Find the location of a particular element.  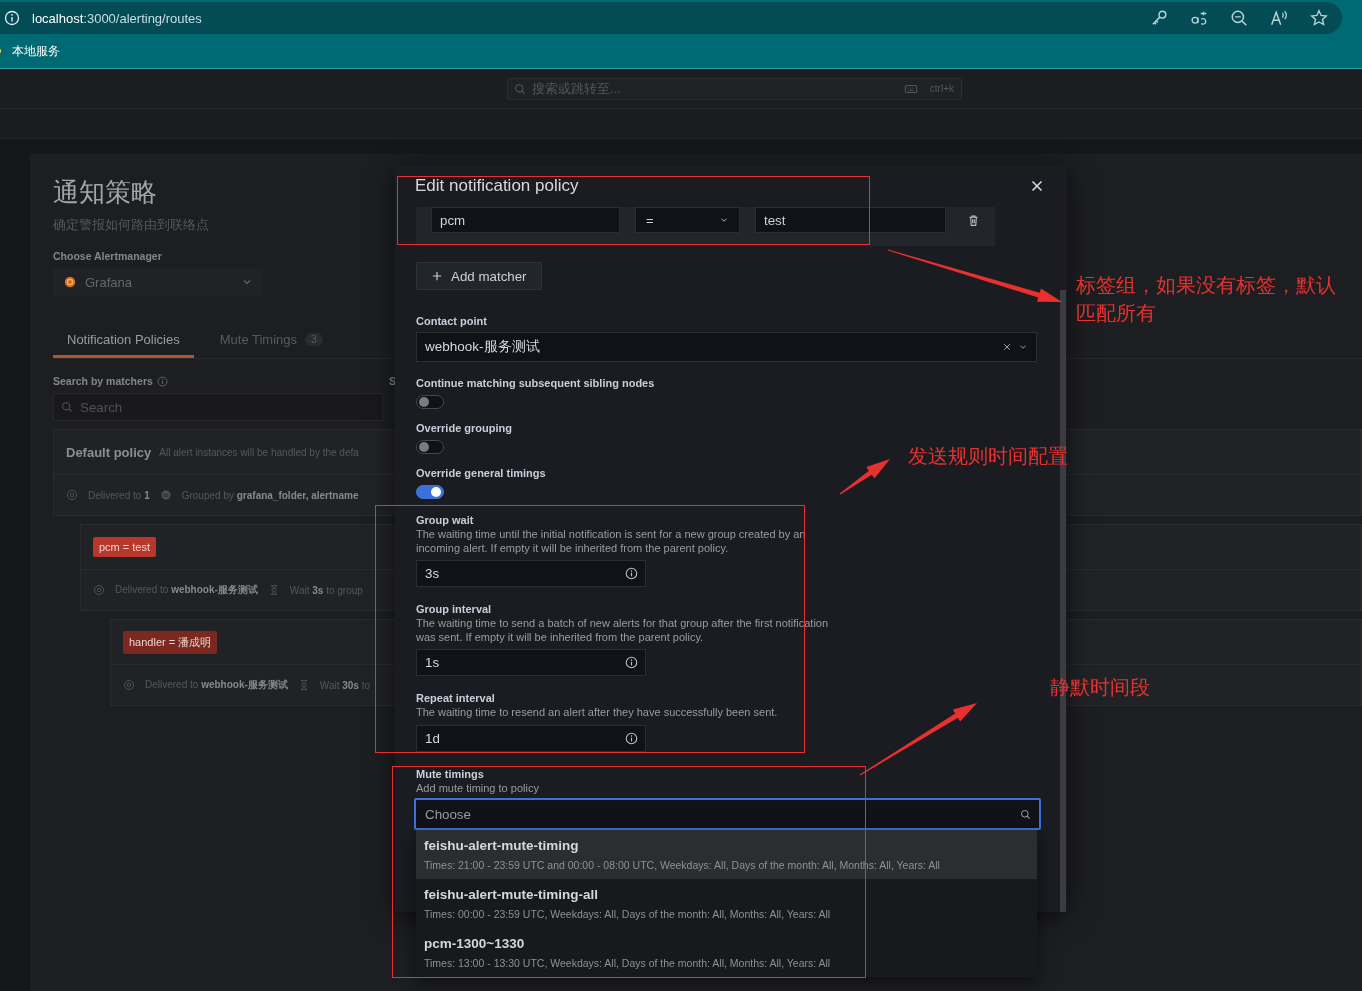

grafana-logo-icon is located at coordinates (70, 282).